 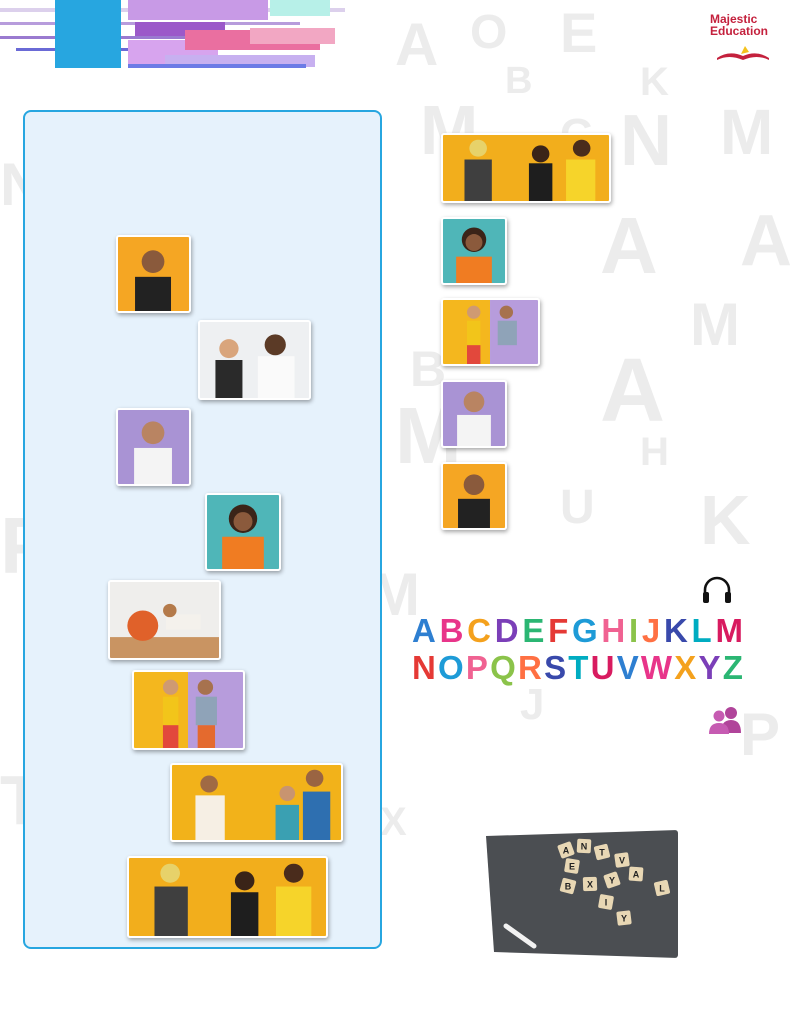 I want to click on alphabet-letter-s: S, so click(x=555, y=667).